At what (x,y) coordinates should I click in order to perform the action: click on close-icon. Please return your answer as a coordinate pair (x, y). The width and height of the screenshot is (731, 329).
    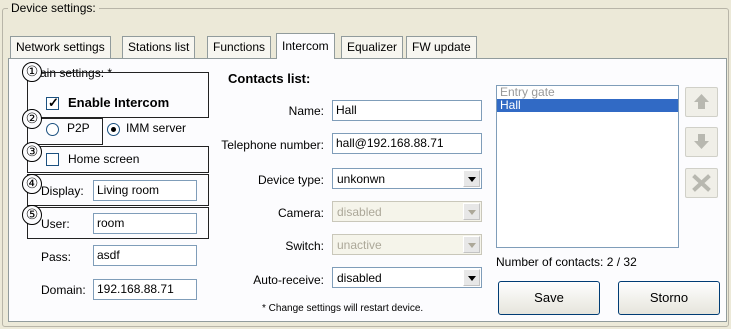
    Looking at the image, I should click on (701, 183).